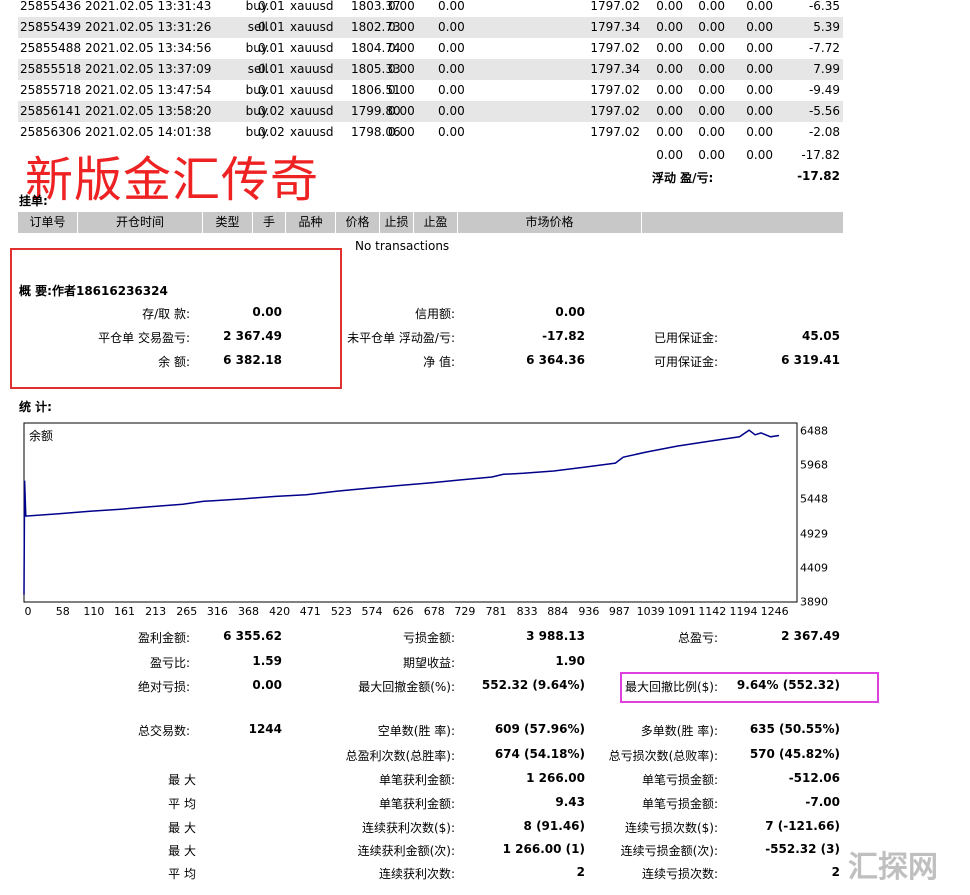 This screenshot has width=970, height=895. I want to click on x-tick-label: 0, so click(28, 611).